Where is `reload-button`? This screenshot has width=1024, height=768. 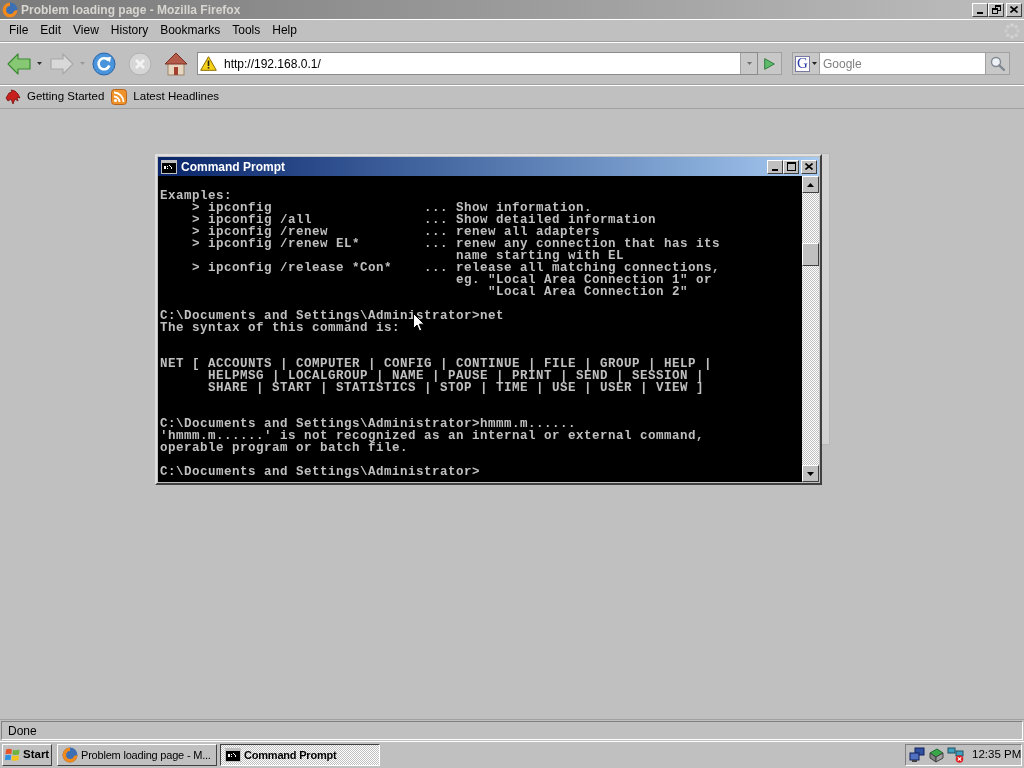 reload-button is located at coordinates (104, 63).